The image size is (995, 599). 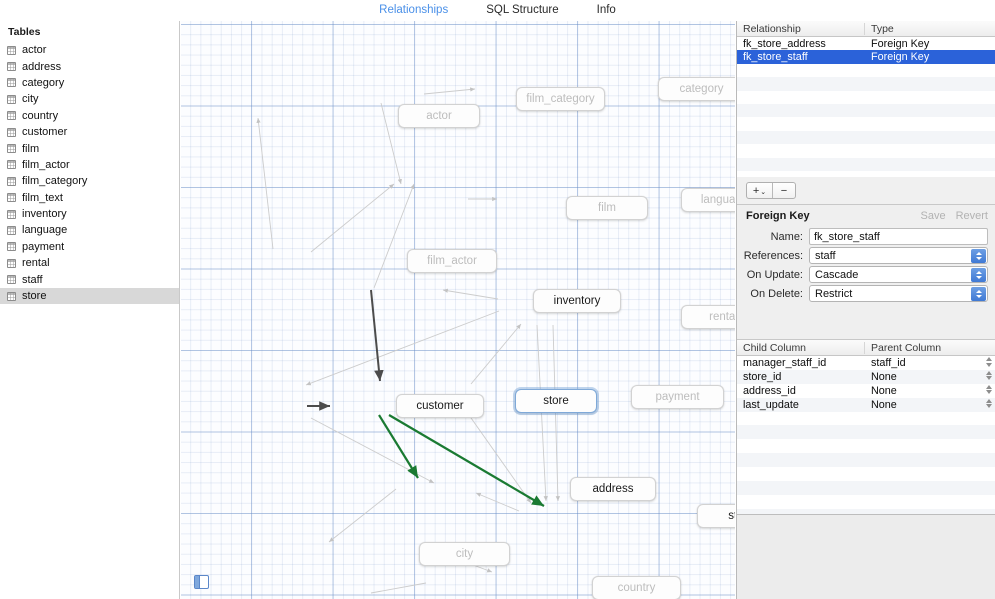 I want to click on sidebar-item-city: city, so click(x=89, y=99).